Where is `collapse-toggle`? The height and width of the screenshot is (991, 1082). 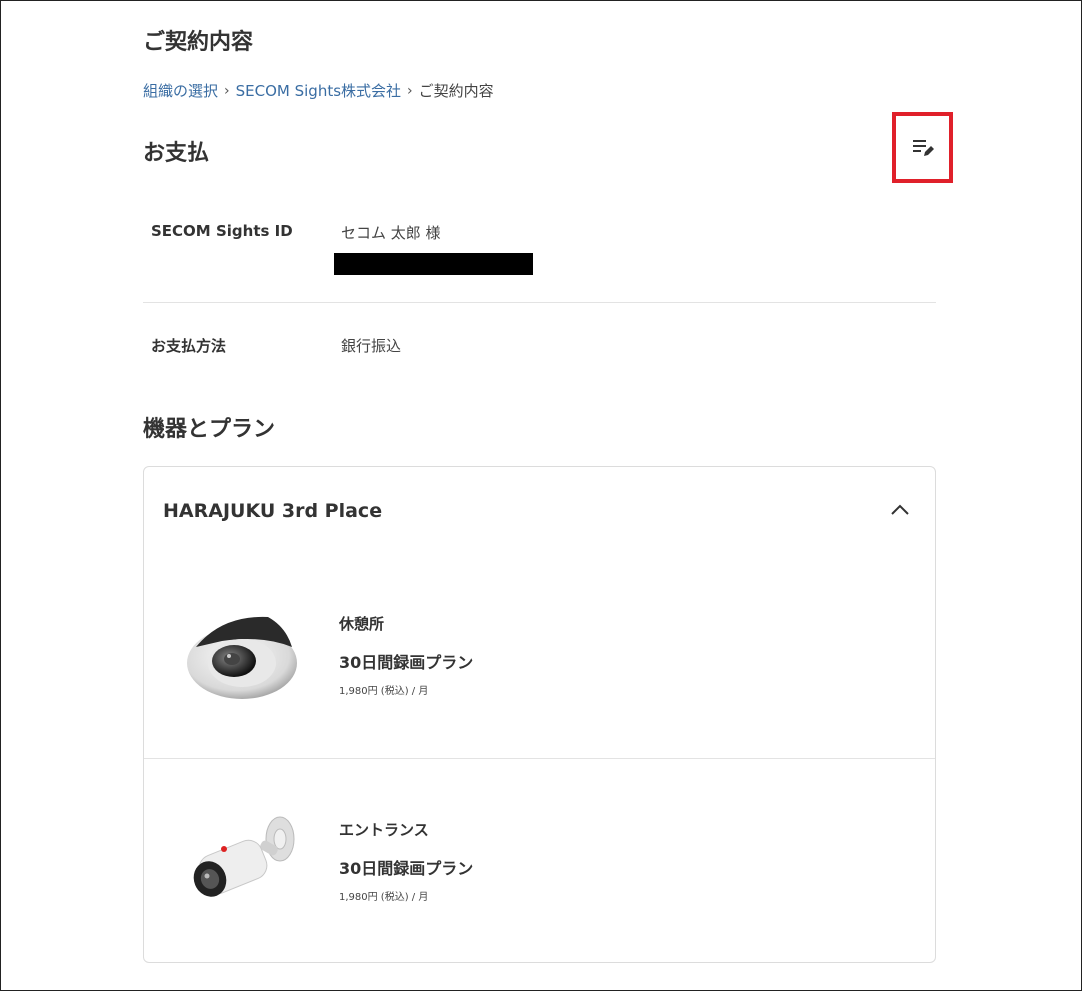 collapse-toggle is located at coordinates (900, 510).